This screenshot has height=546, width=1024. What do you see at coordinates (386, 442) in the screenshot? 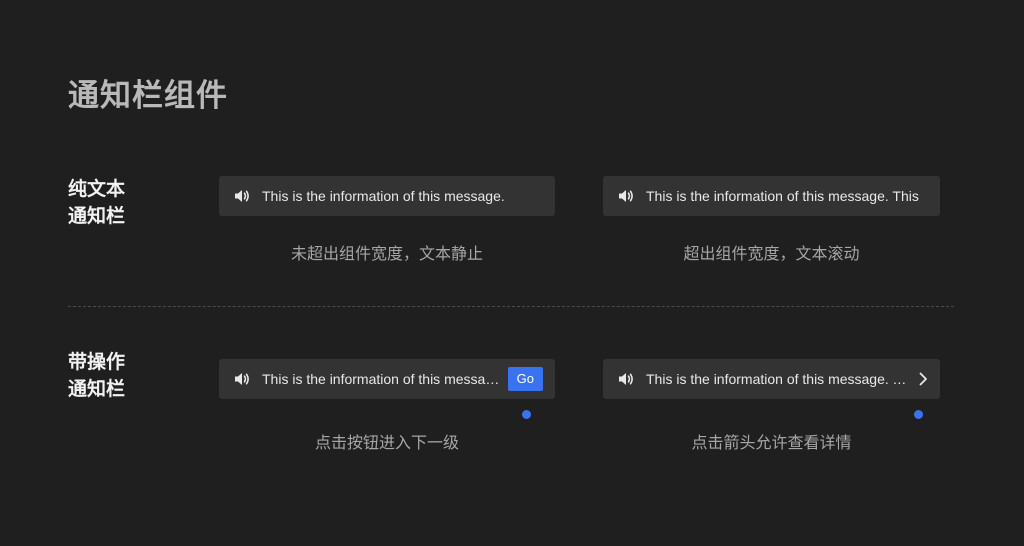
I see `caption-button-action: 点击按钮进入下一级` at bounding box center [386, 442].